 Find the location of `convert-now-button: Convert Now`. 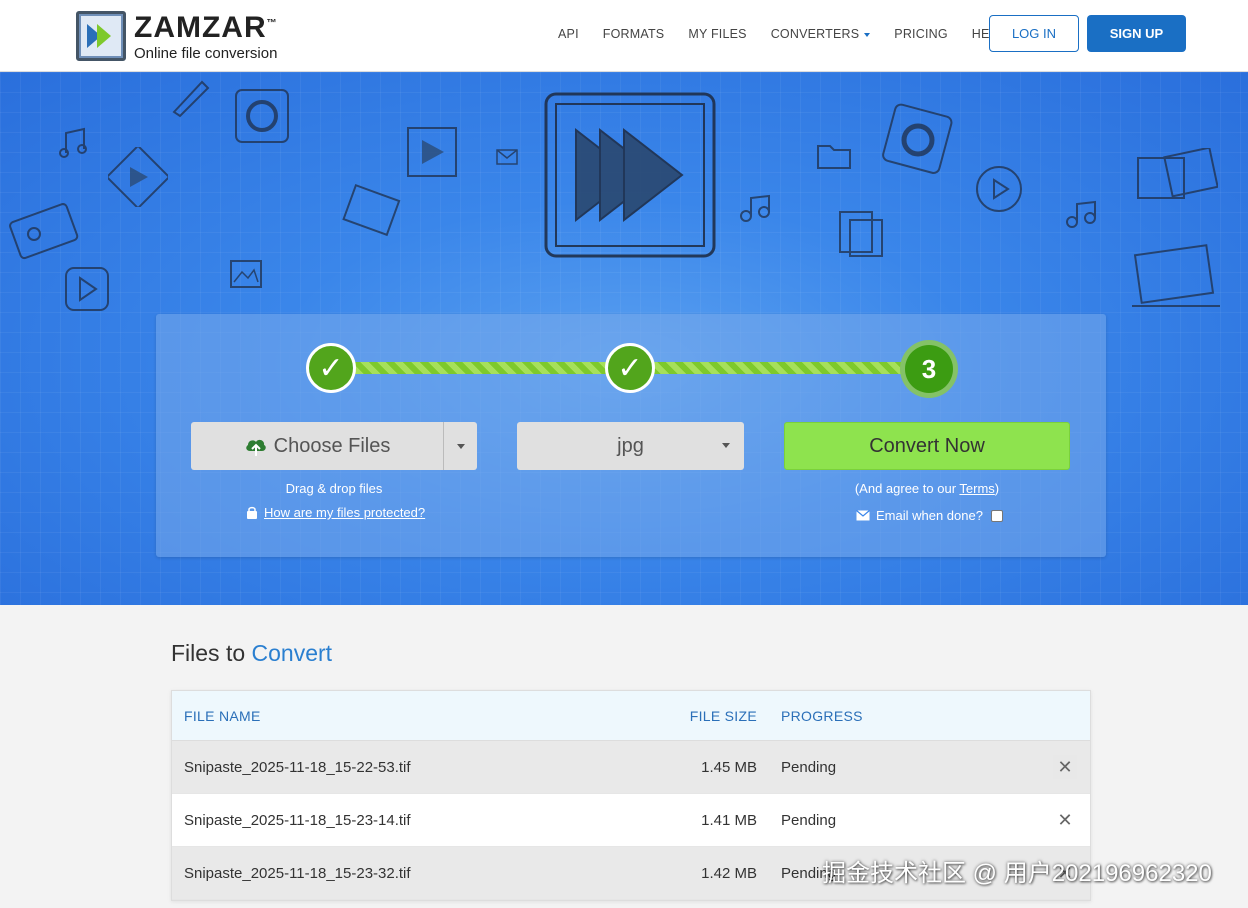

convert-now-button: Convert Now is located at coordinates (927, 446).